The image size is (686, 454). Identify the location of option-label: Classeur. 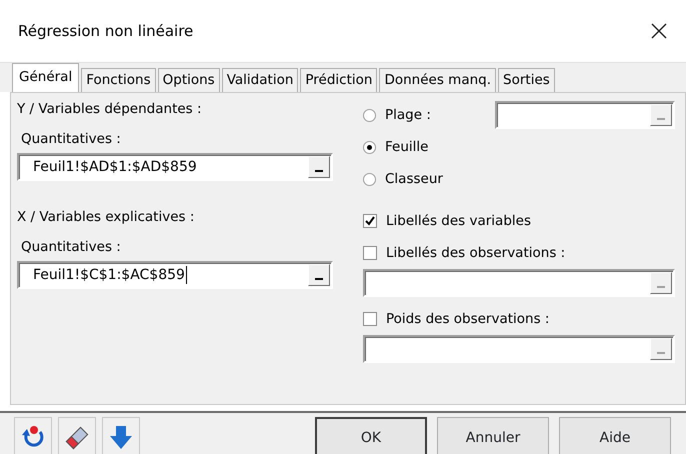
(414, 179).